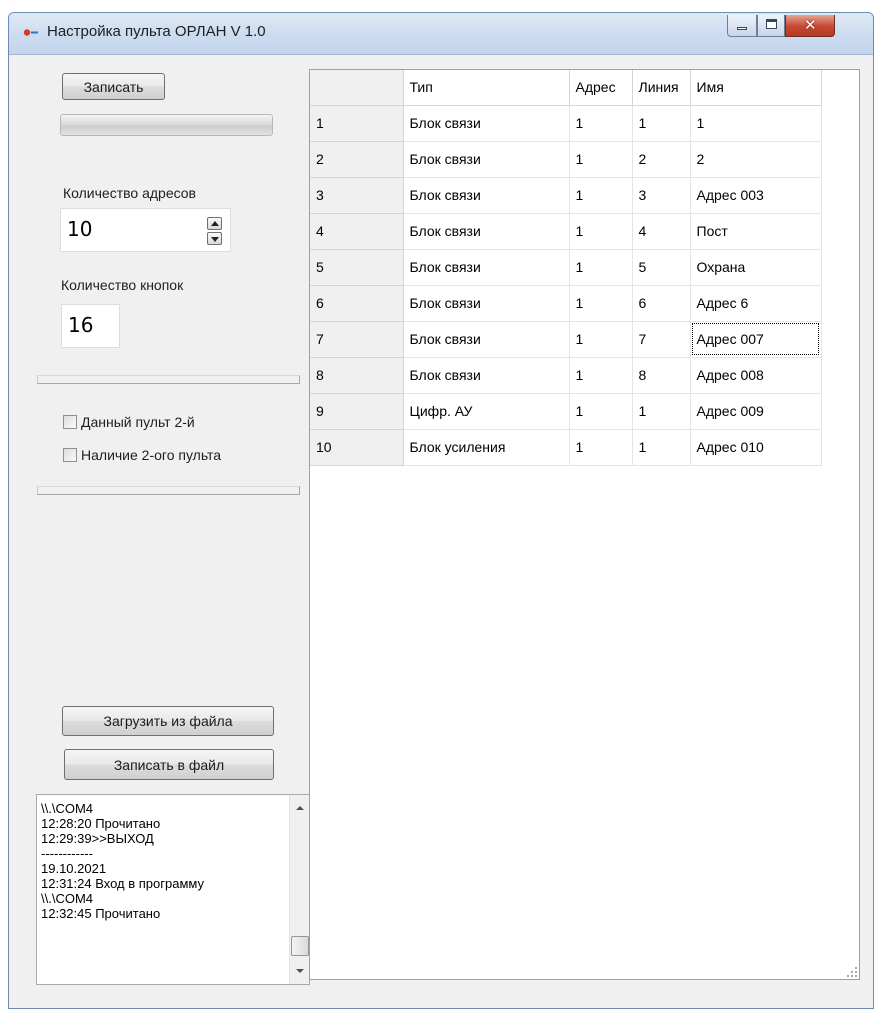 This screenshot has height=1009, width=874. What do you see at coordinates (756, 123) in the screenshot?
I see `name-cell: 1` at bounding box center [756, 123].